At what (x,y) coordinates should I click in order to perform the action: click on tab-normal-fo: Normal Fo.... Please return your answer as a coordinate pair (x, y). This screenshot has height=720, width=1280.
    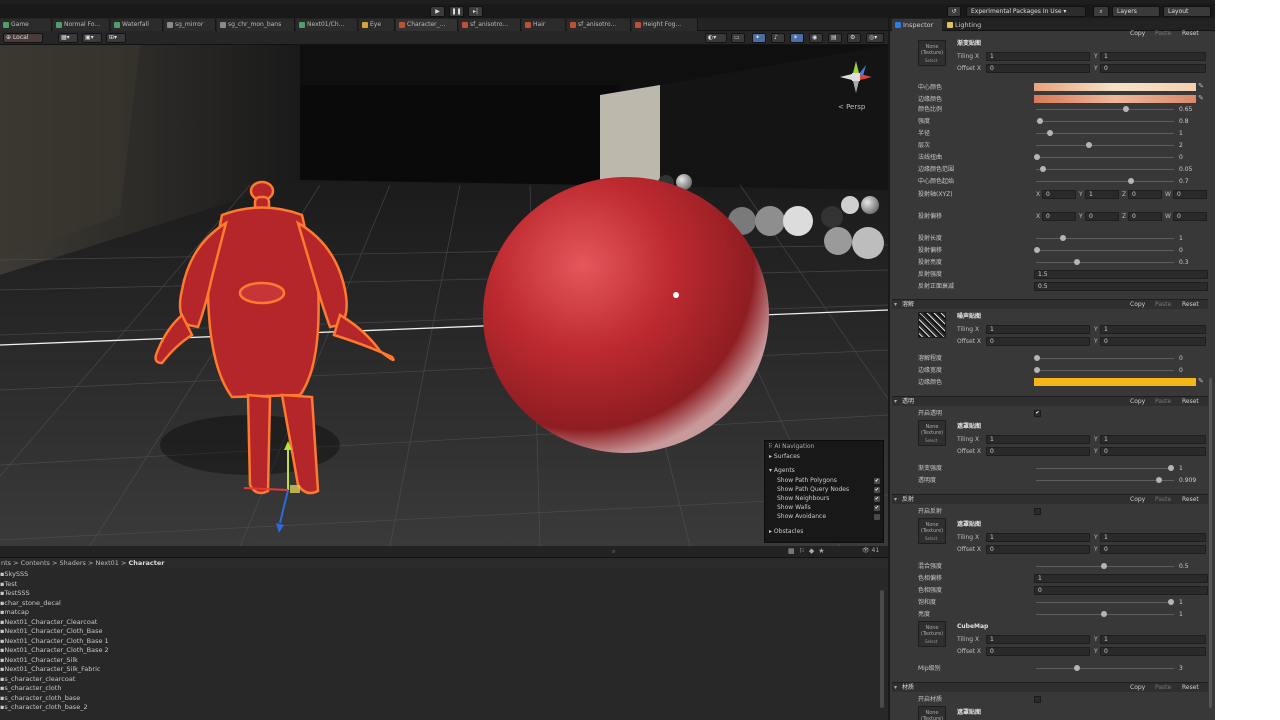
    Looking at the image, I should click on (81, 25).